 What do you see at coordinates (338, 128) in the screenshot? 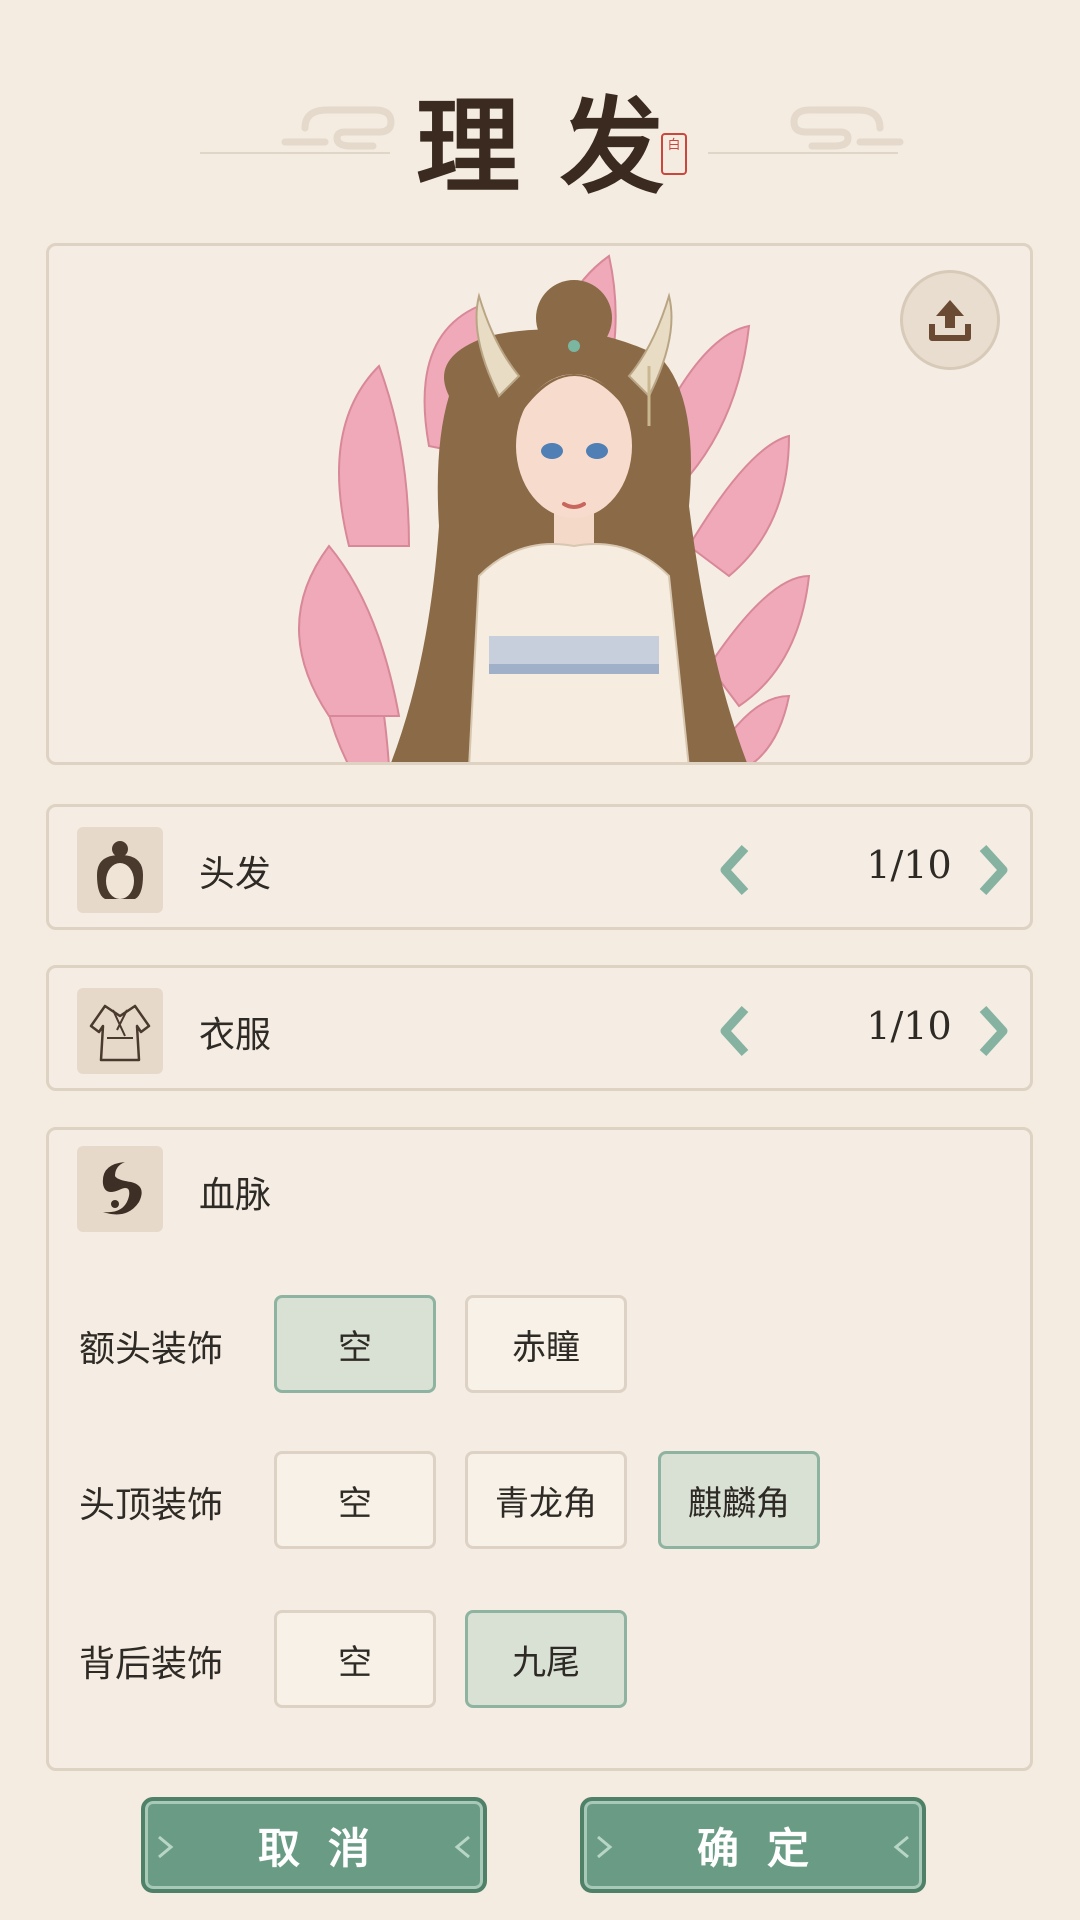
I see `cloud-decoration-left` at bounding box center [338, 128].